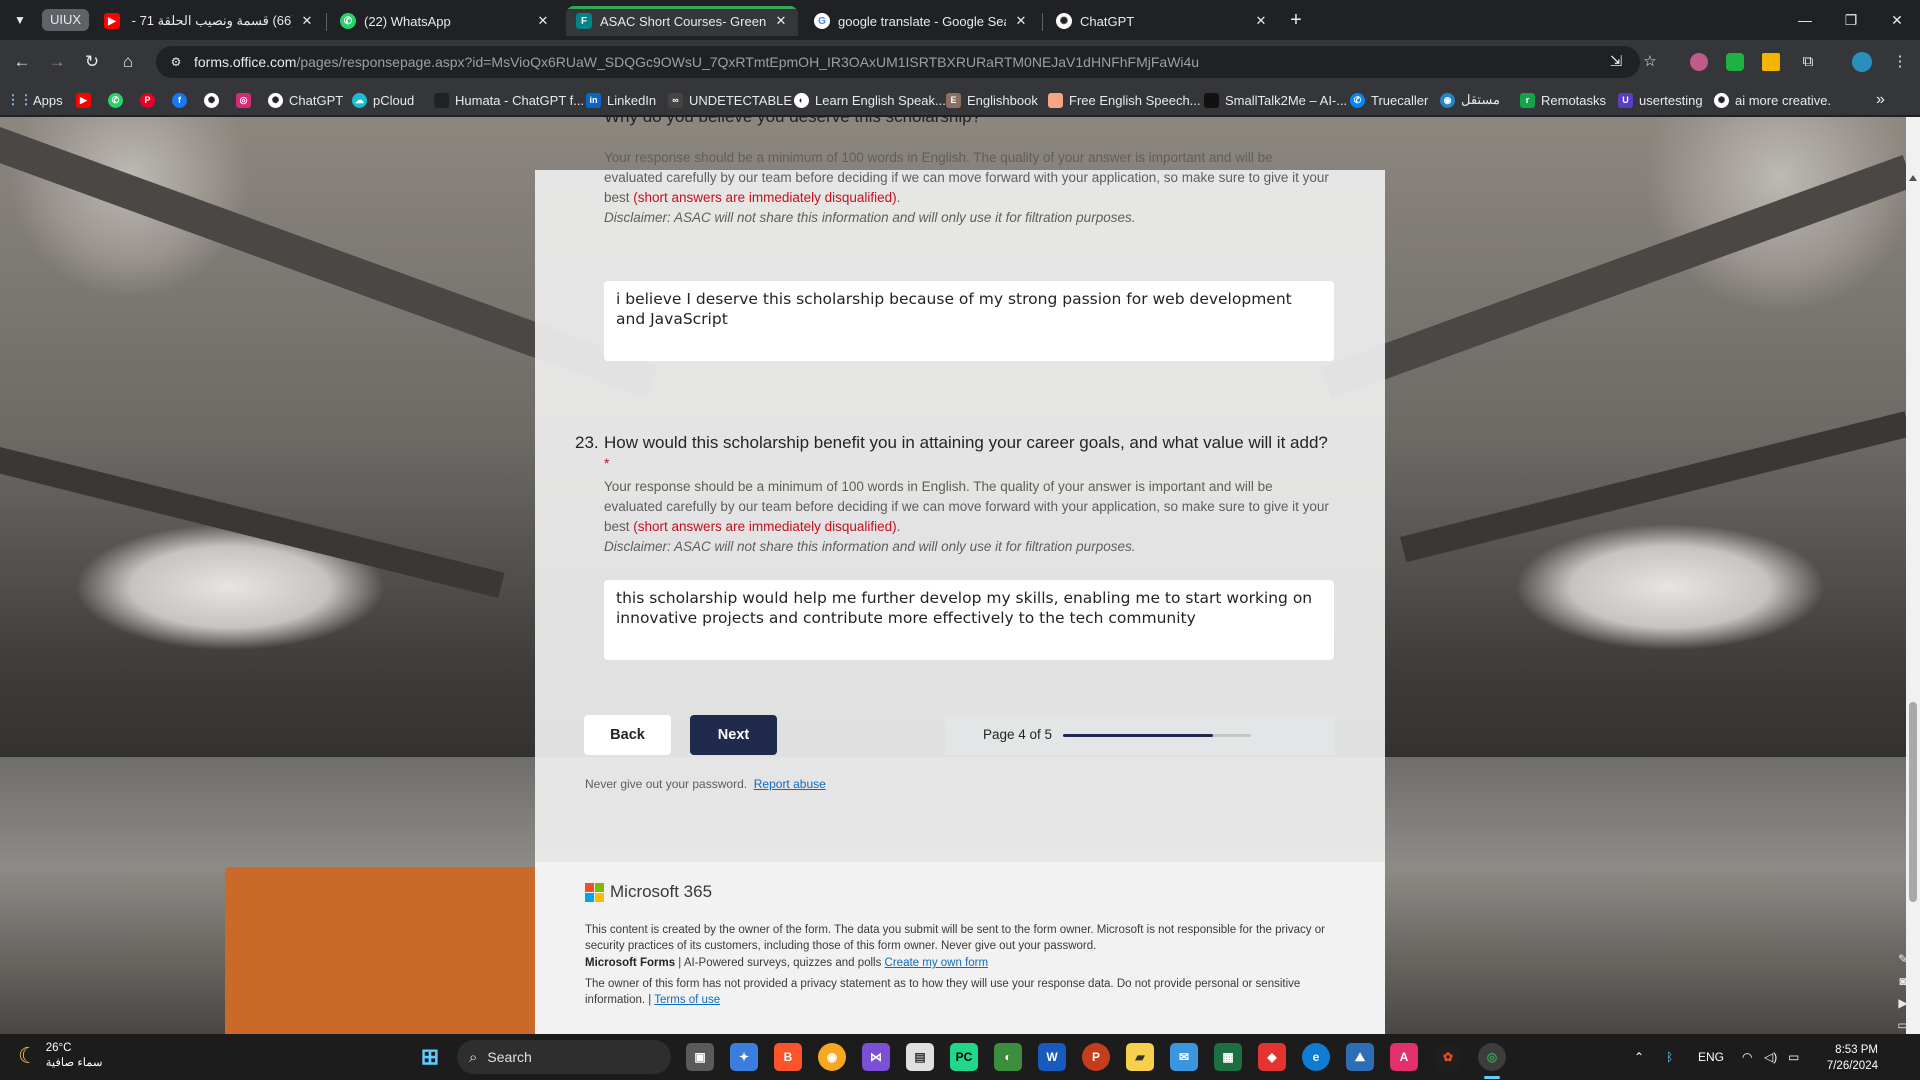 Image resolution: width=1920 pixels, height=1080 pixels. I want to click on next-button: Next, so click(733, 735).